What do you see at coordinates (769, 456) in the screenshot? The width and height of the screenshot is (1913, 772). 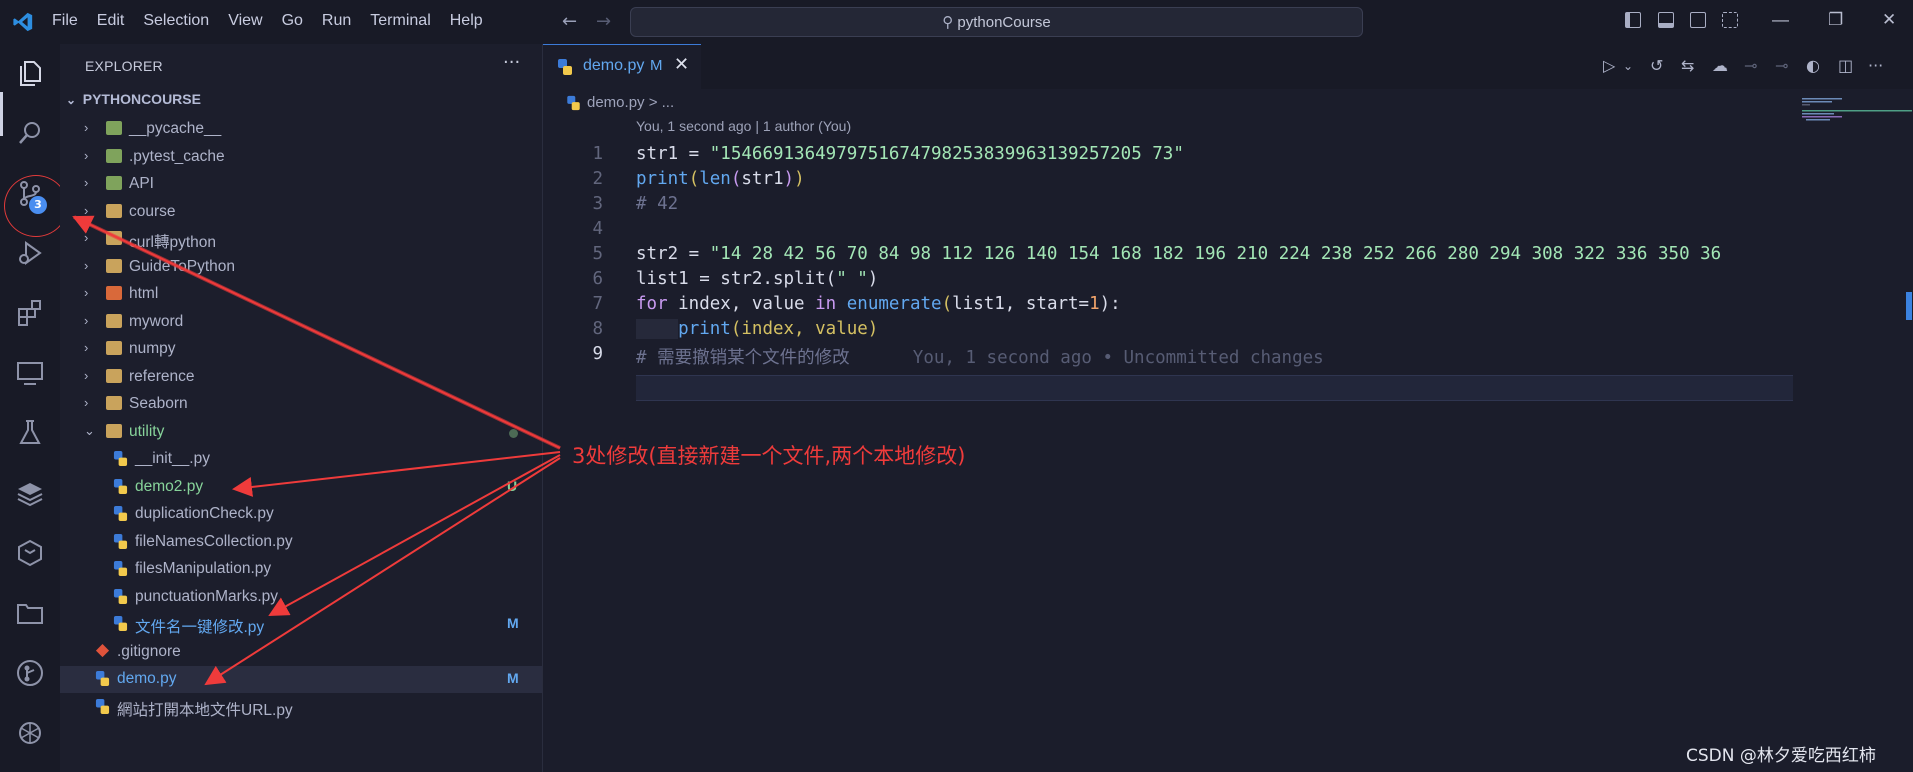 I see `annotation-text: 3处修改(直接新建一个文件,两个本地修改)` at bounding box center [769, 456].